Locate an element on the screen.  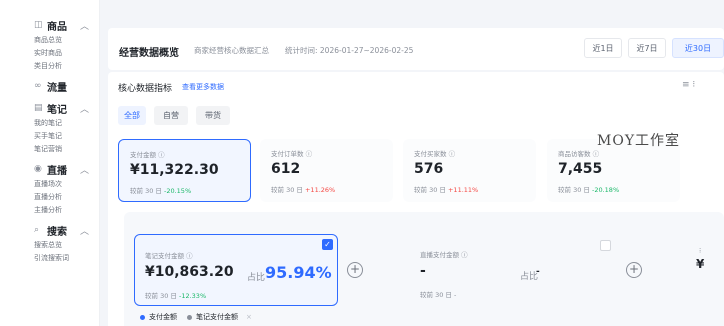
sidebar-section-title: 流量 is located at coordinates (57, 88).